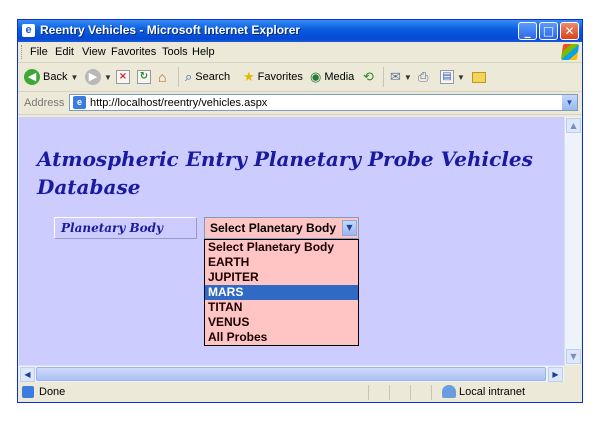  I want to click on scrollbar-corner, so click(572, 373).